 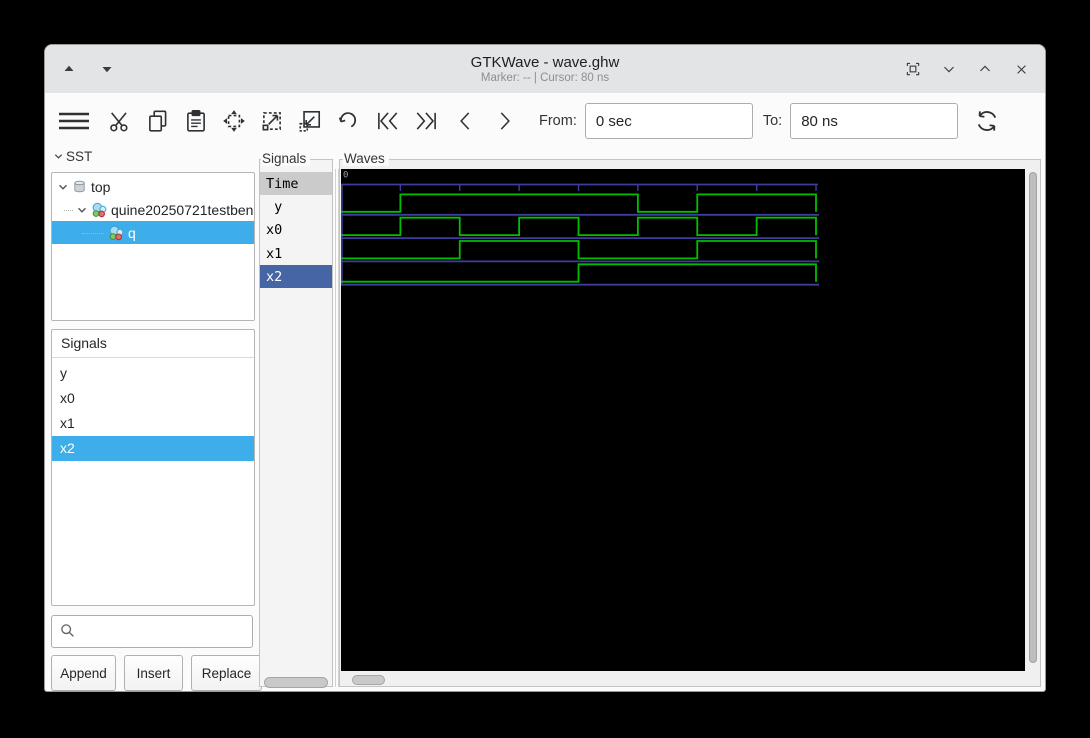 I want to click on action-buttons: Append Insert Replace, so click(x=156, y=673).